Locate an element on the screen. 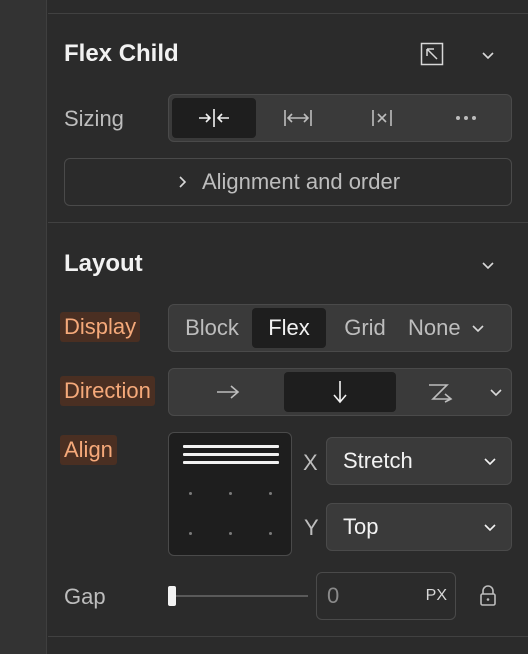 This screenshot has width=528, height=654. display-block-button: Block is located at coordinates (212, 328).